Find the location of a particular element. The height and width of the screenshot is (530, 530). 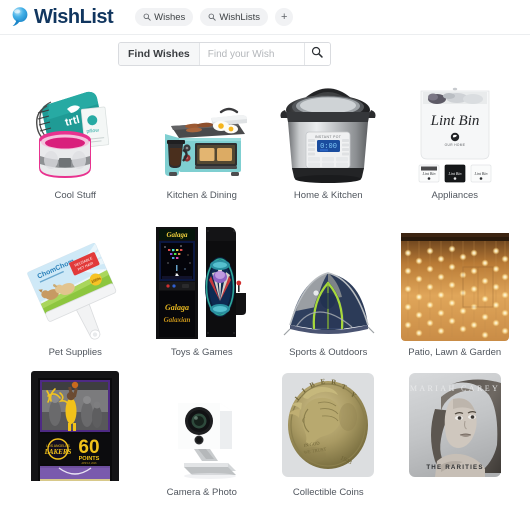

category-tile-music-album: MARIAH CAREY THE RARITIES is located at coordinates (455, 435).